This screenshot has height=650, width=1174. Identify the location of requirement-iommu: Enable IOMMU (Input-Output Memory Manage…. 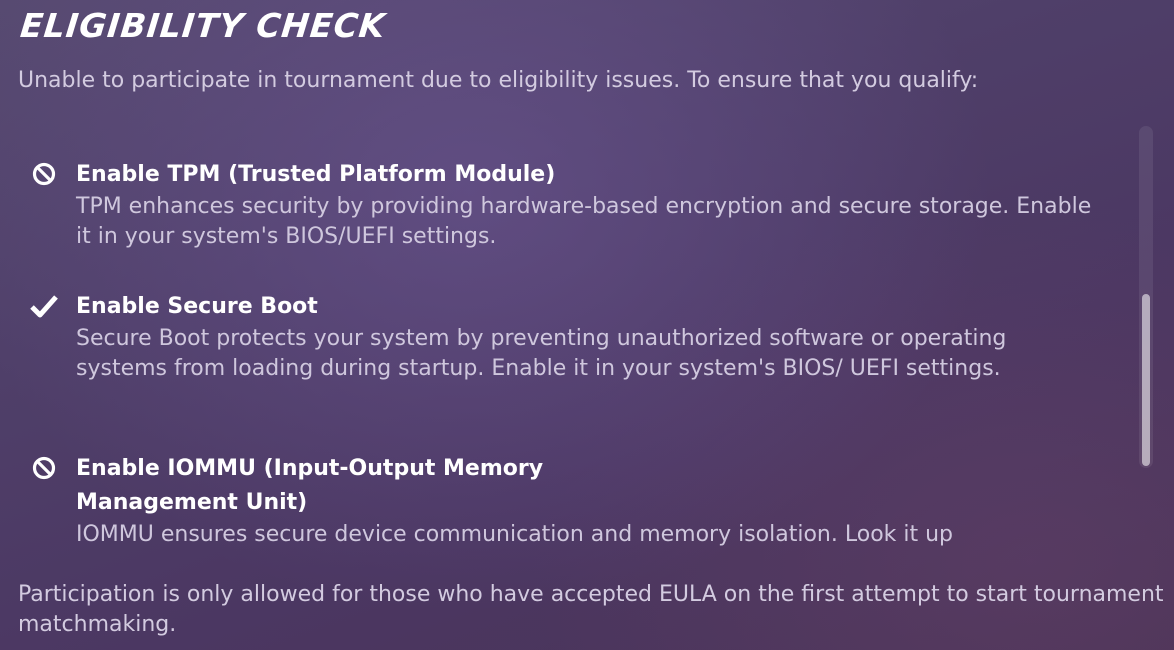
(563, 500).